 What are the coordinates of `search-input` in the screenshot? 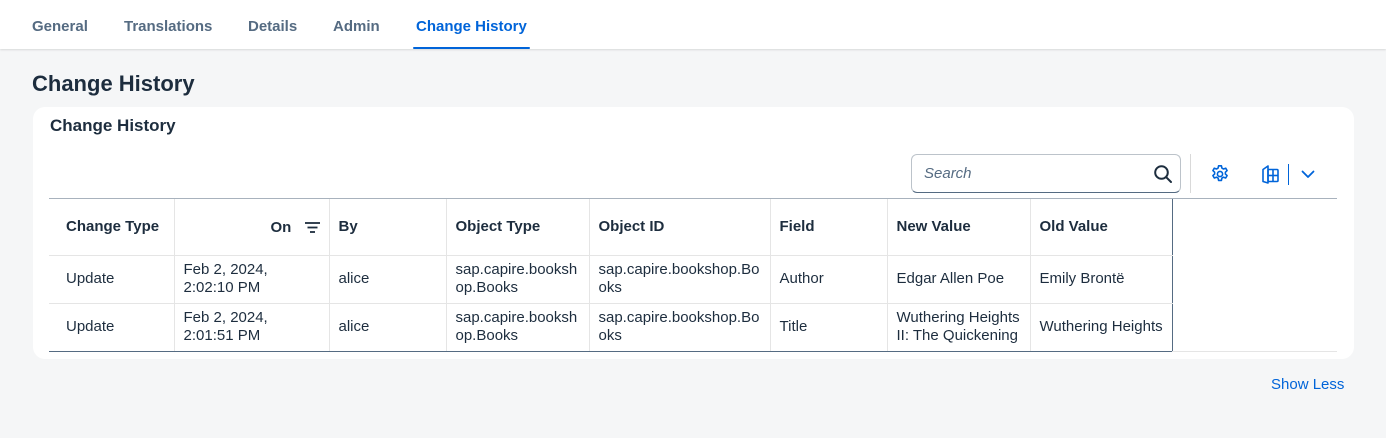 It's located at (1034, 173).